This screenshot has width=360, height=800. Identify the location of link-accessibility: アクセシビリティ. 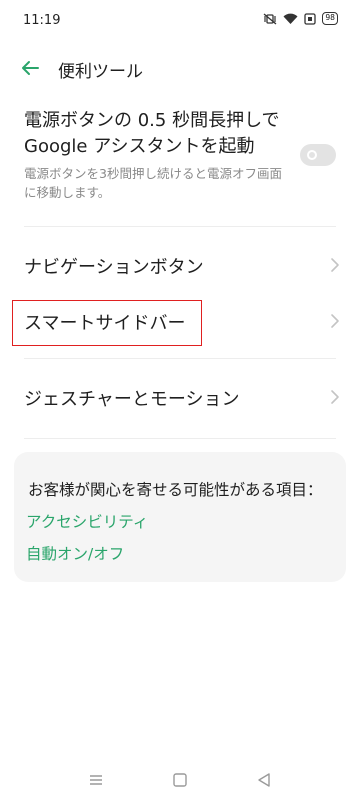
(87, 521).